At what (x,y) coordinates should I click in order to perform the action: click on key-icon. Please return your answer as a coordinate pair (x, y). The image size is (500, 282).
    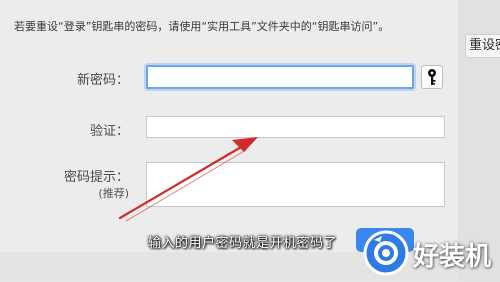
    Looking at the image, I should click on (432, 77).